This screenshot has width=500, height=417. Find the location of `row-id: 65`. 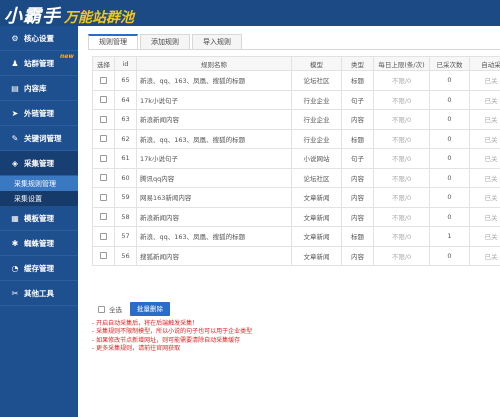

row-id: 65 is located at coordinates (125, 80).